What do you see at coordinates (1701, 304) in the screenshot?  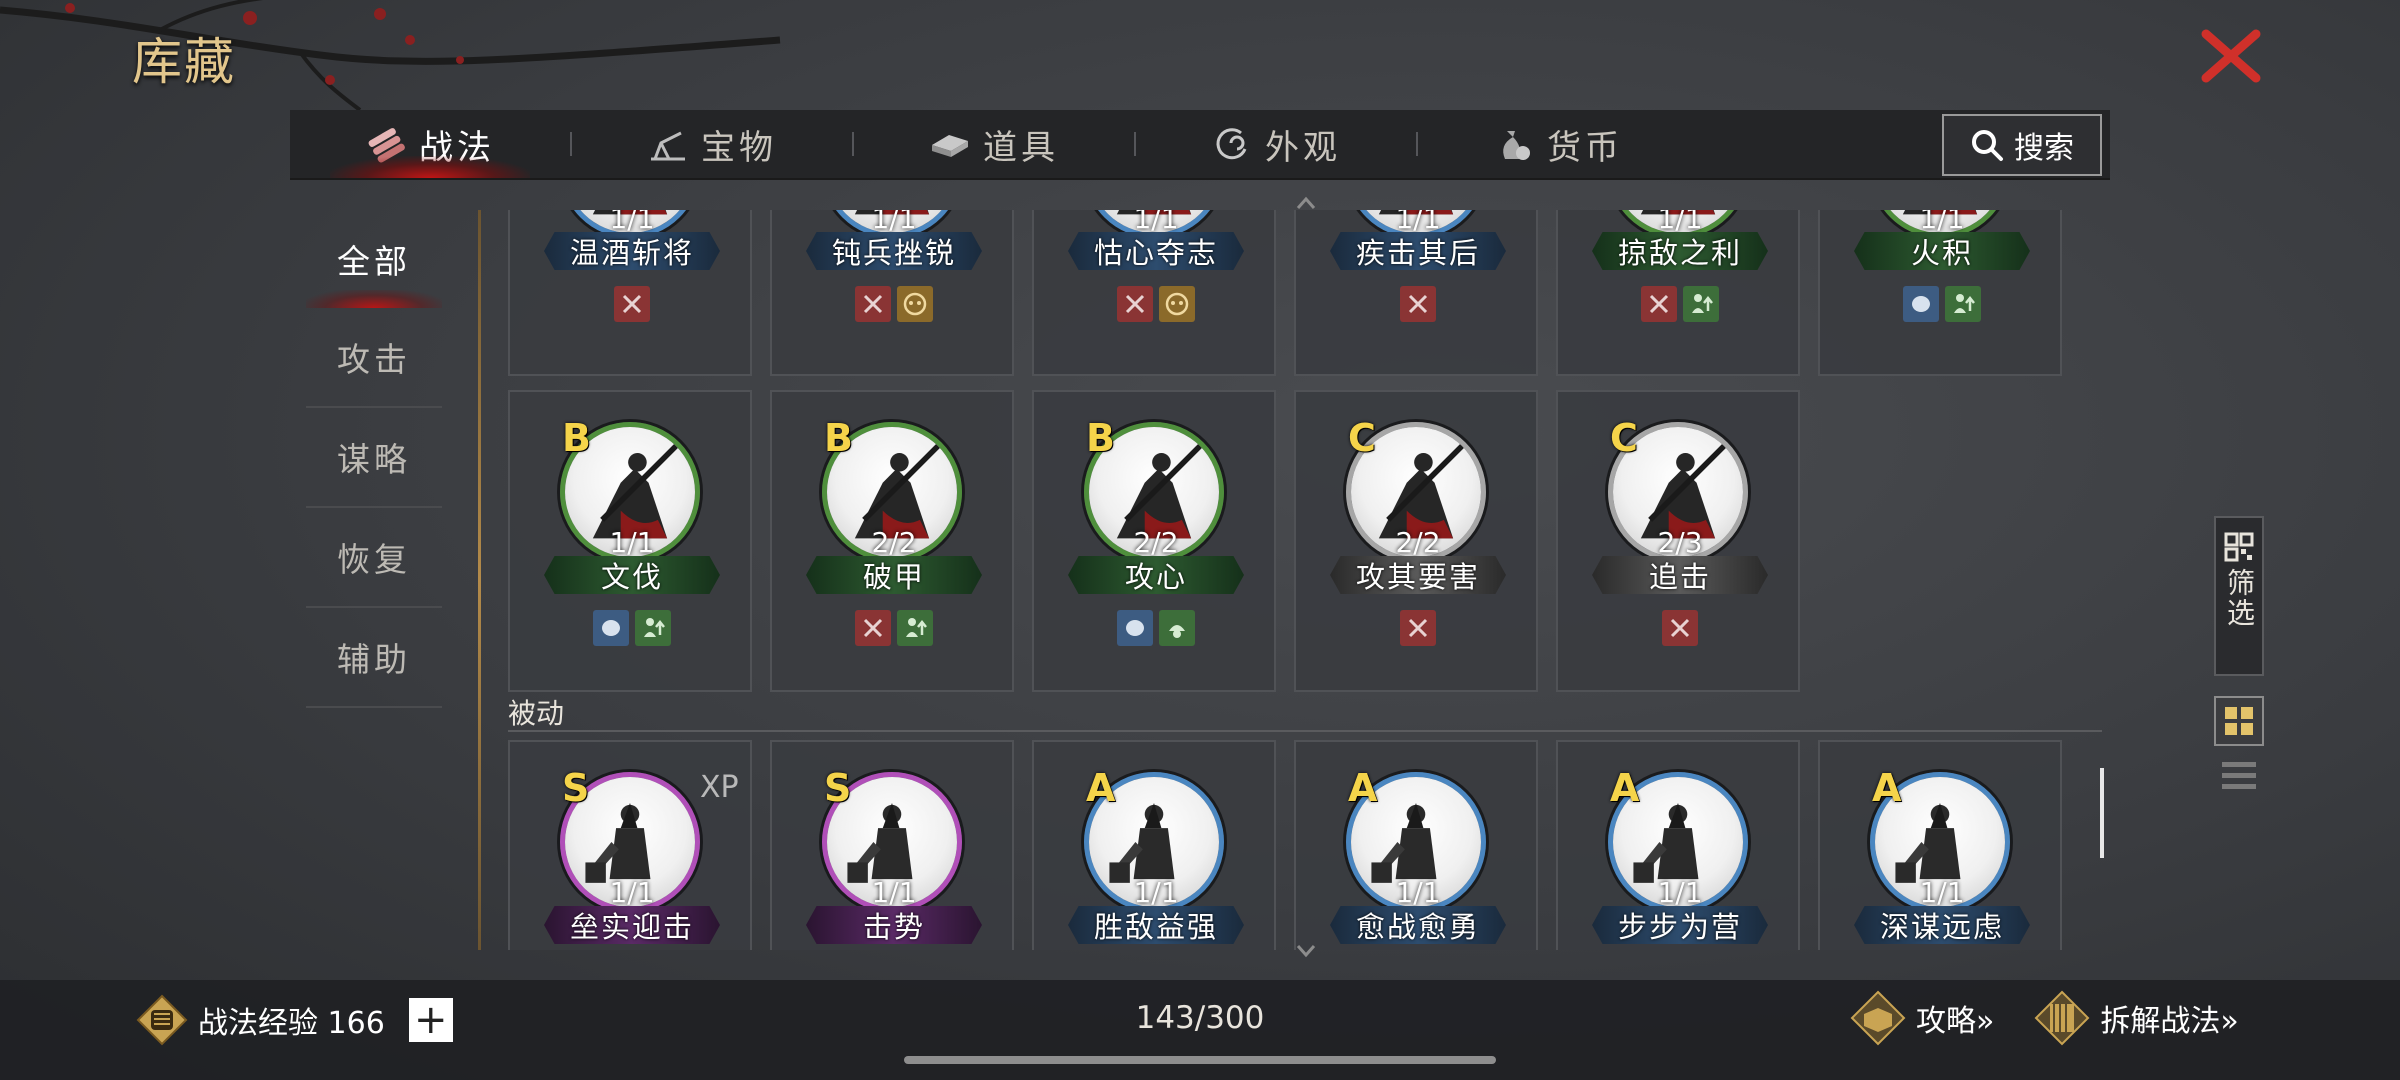 I see `tag-buff` at bounding box center [1701, 304].